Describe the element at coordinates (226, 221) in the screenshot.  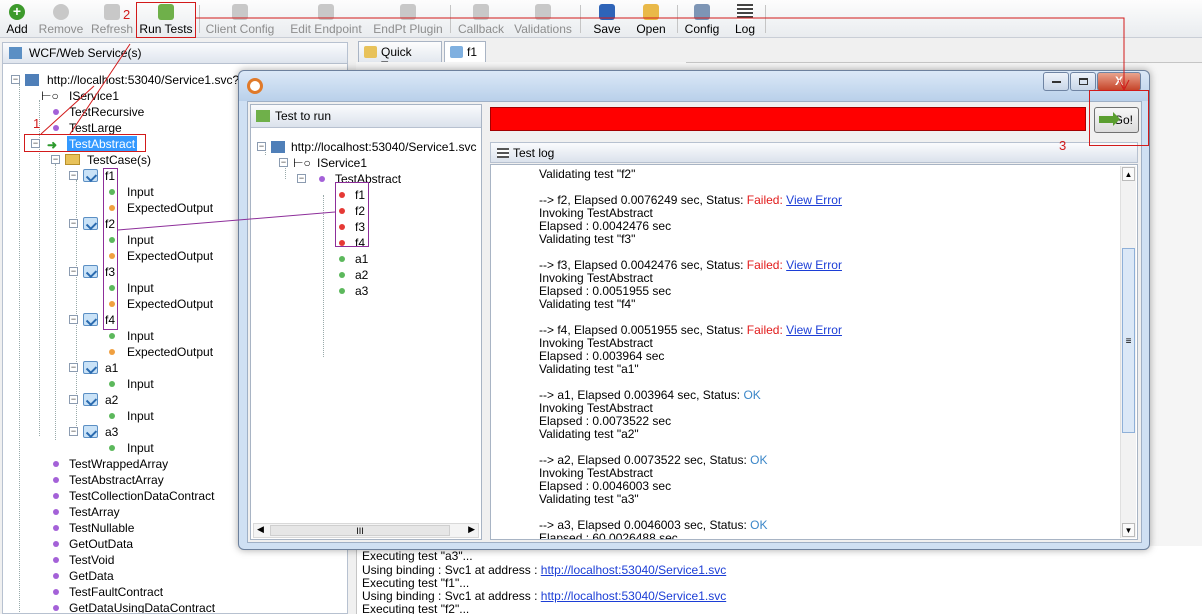
I see `annotation-link` at that location.